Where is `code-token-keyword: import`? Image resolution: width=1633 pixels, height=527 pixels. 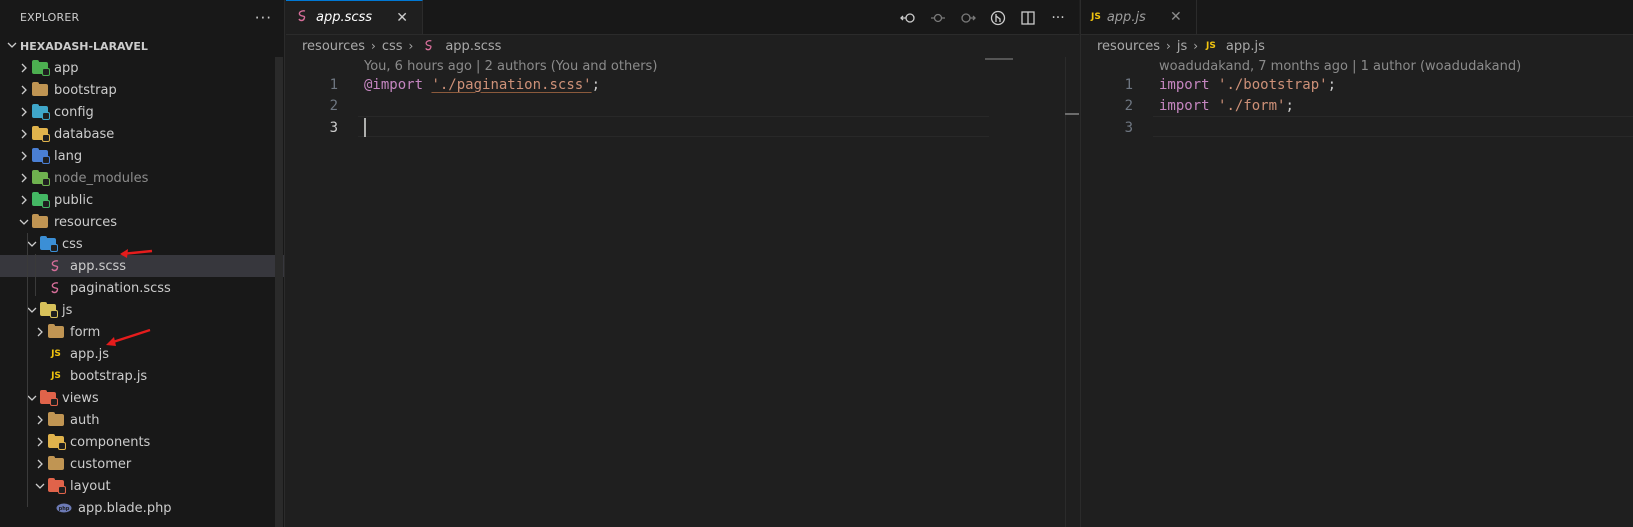
code-token-keyword: import is located at coordinates (1184, 105).